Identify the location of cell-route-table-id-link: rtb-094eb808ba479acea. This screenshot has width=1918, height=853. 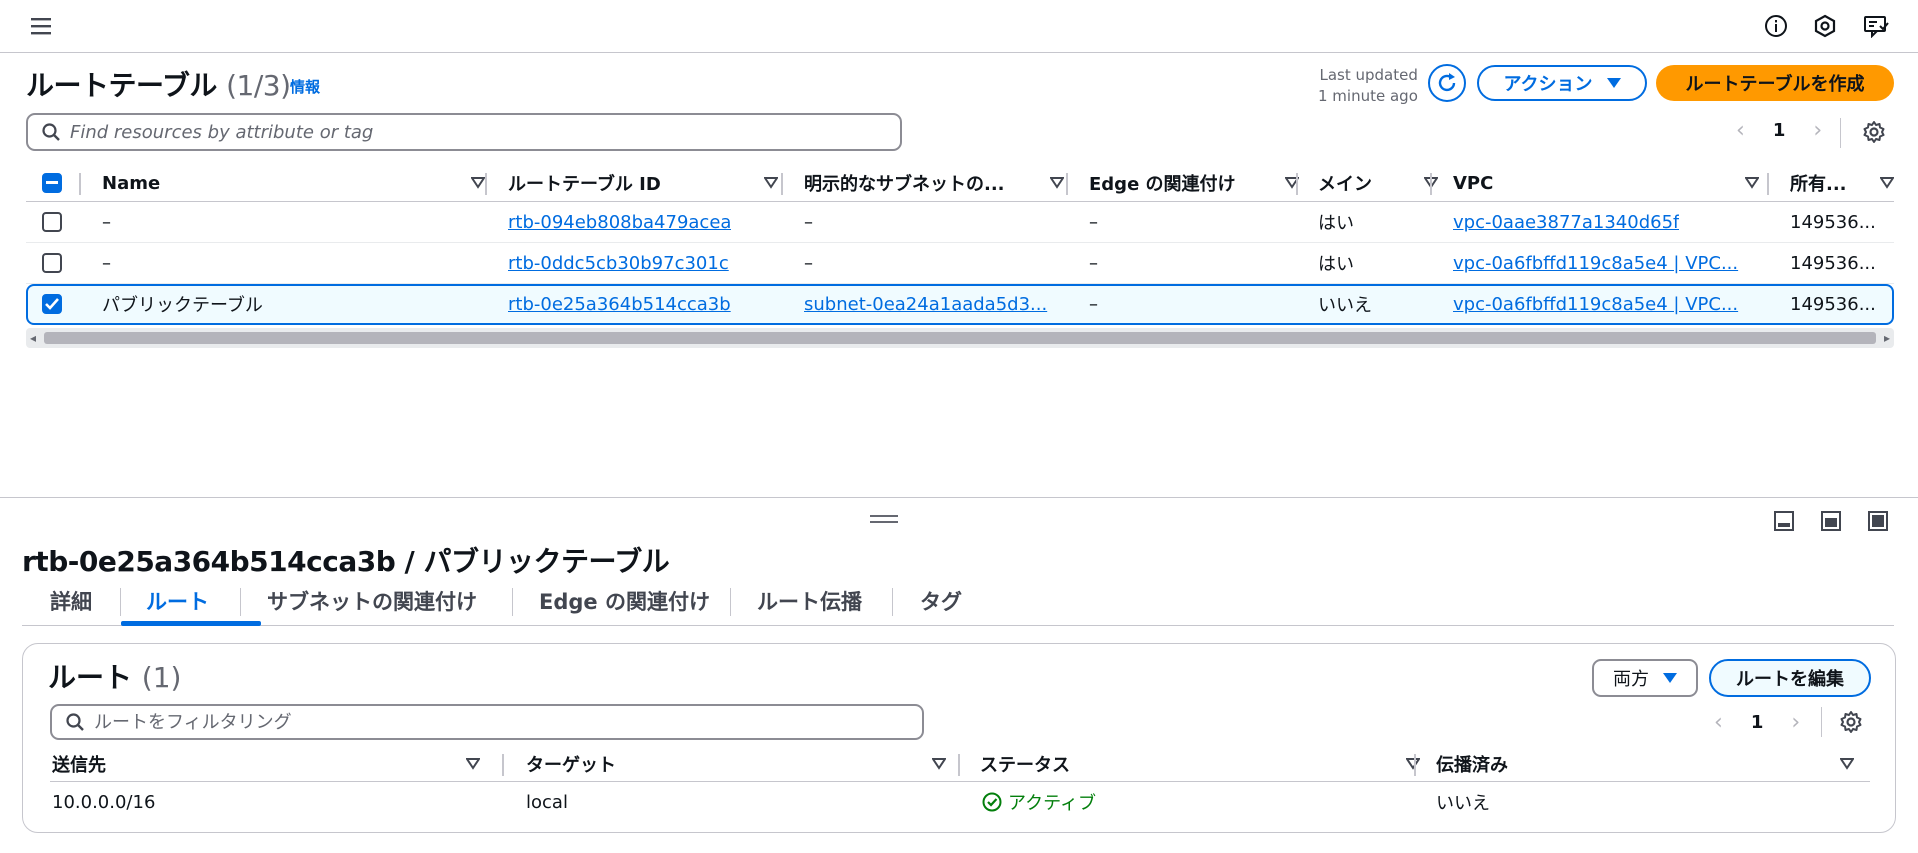
(619, 222).